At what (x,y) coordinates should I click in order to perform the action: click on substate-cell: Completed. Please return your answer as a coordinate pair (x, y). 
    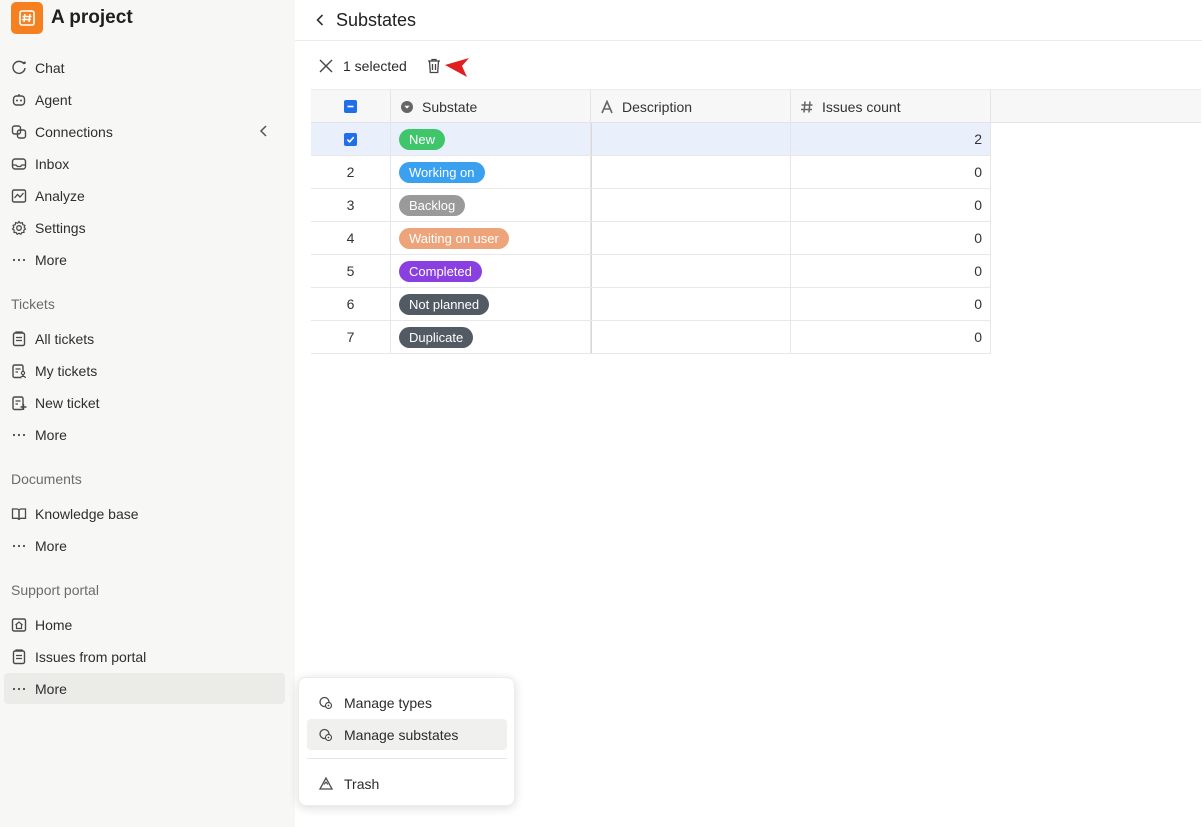
    Looking at the image, I should click on (491, 271).